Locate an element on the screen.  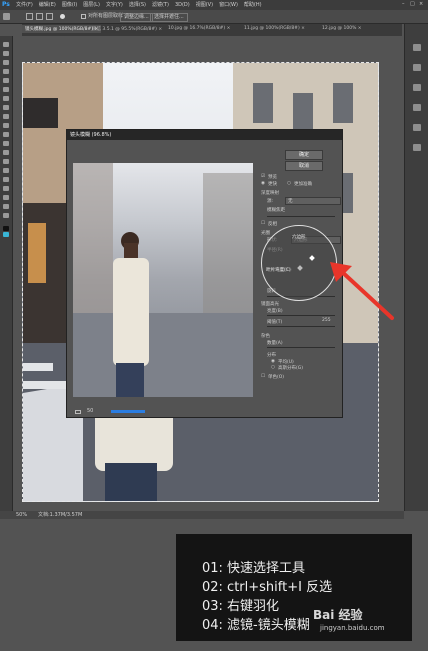
instruction-step-1: 01: 快速选择工具 is located at coordinates (254, 568).